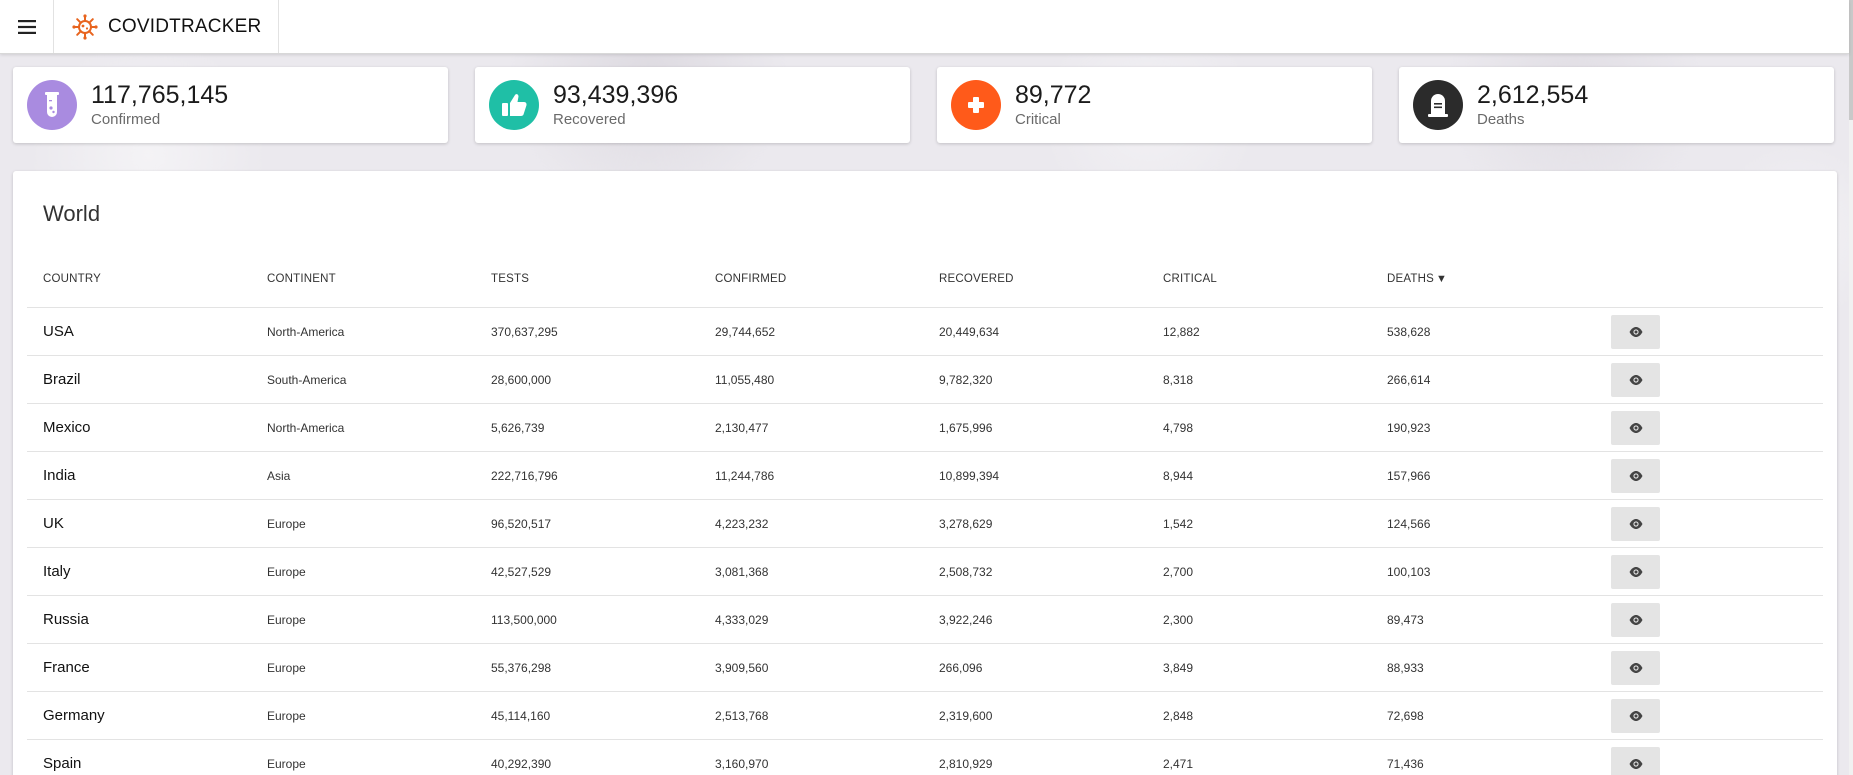 Image resolution: width=1853 pixels, height=775 pixels. I want to click on cell-deaths: 157,966, so click(1483, 475).